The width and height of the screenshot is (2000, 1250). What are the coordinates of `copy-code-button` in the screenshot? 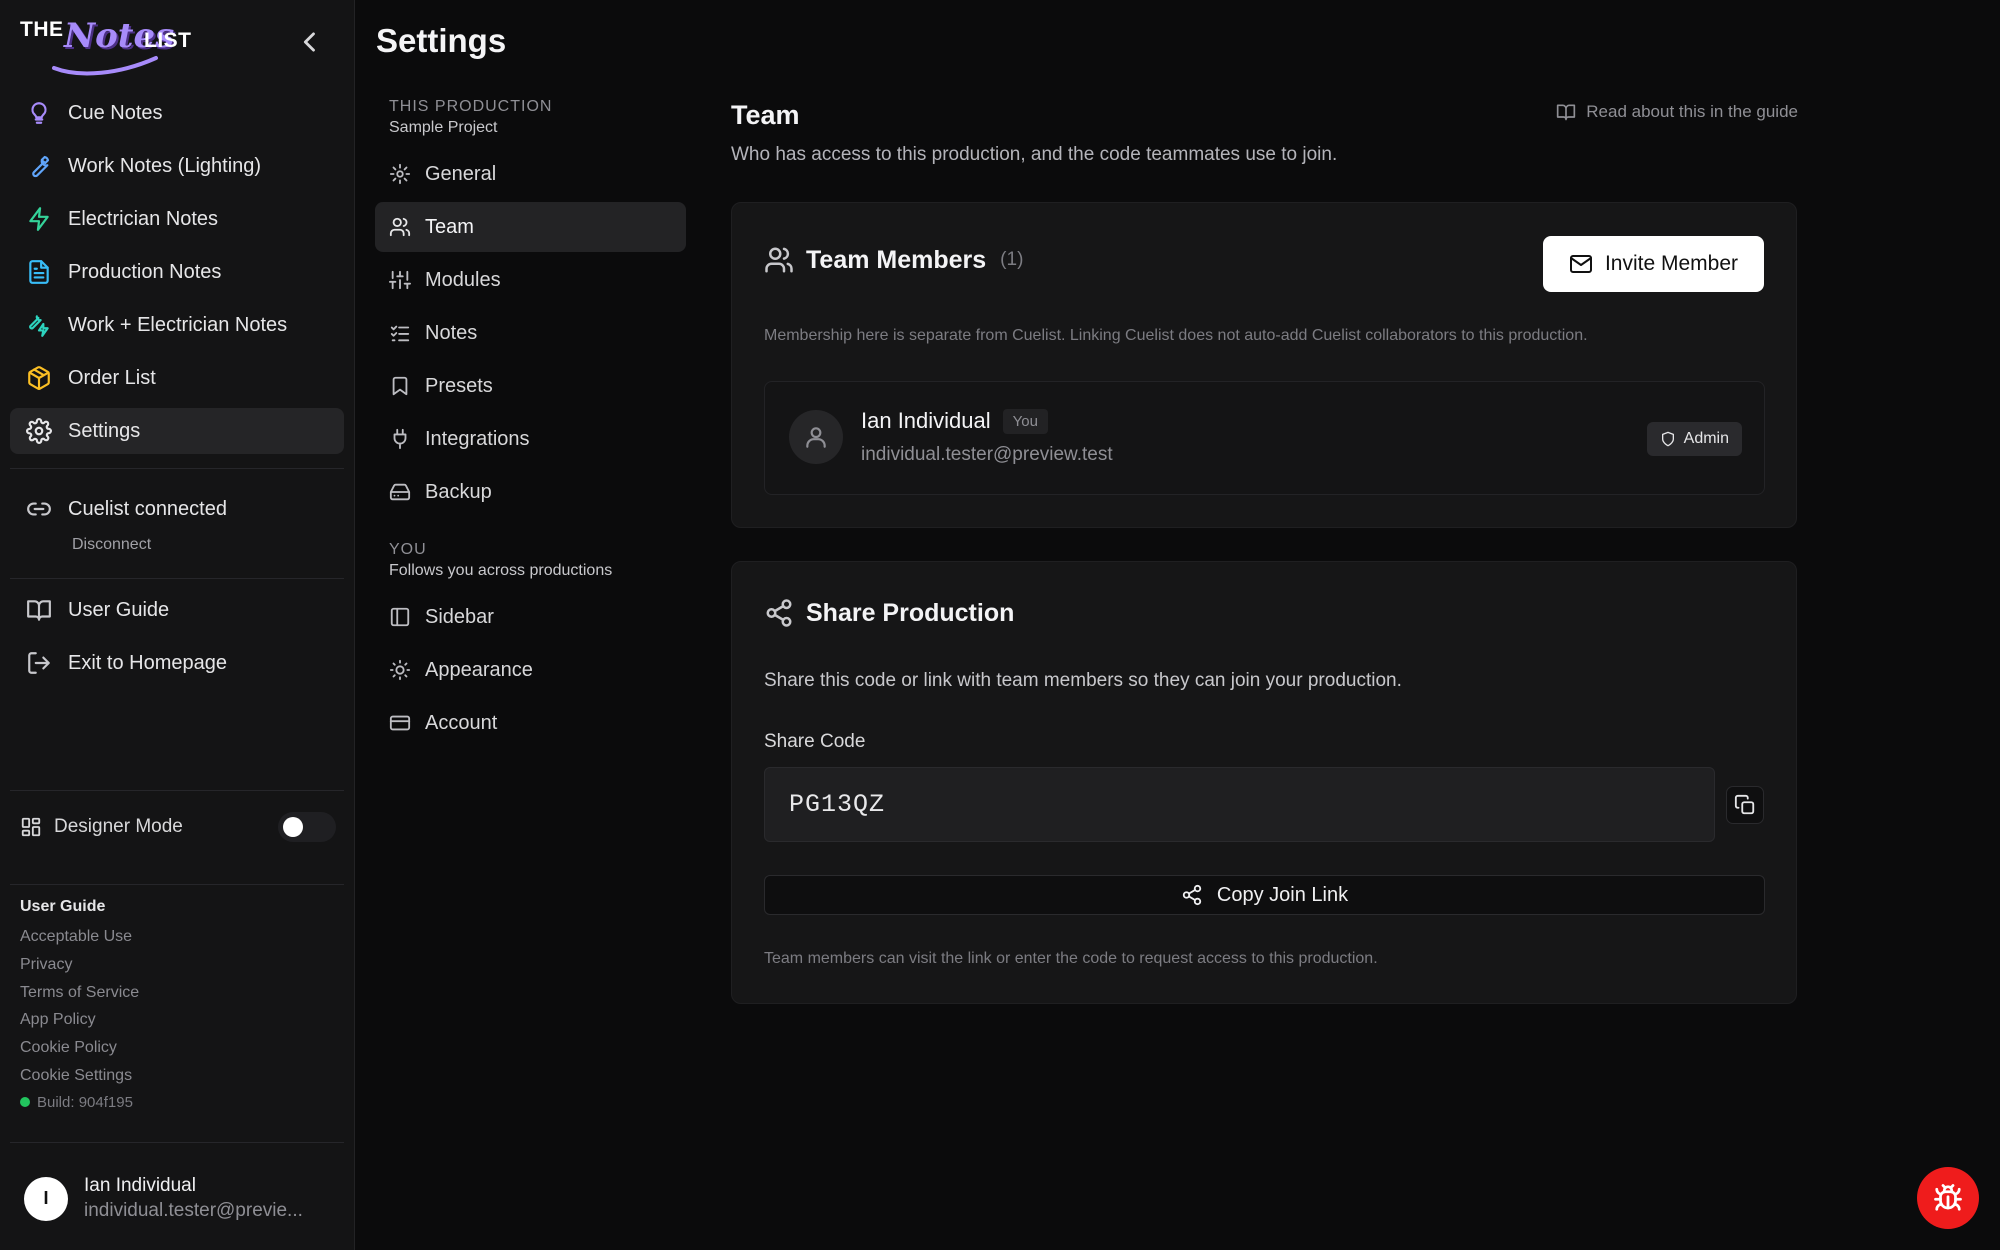 It's located at (1745, 805).